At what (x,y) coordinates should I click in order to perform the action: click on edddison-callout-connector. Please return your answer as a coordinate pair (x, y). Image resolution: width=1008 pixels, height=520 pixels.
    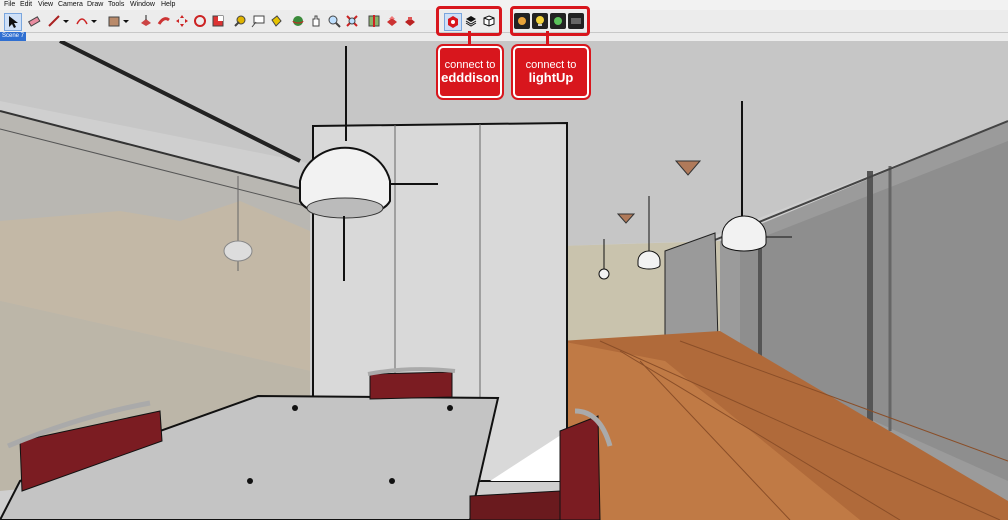
    Looking at the image, I should click on (469, 38).